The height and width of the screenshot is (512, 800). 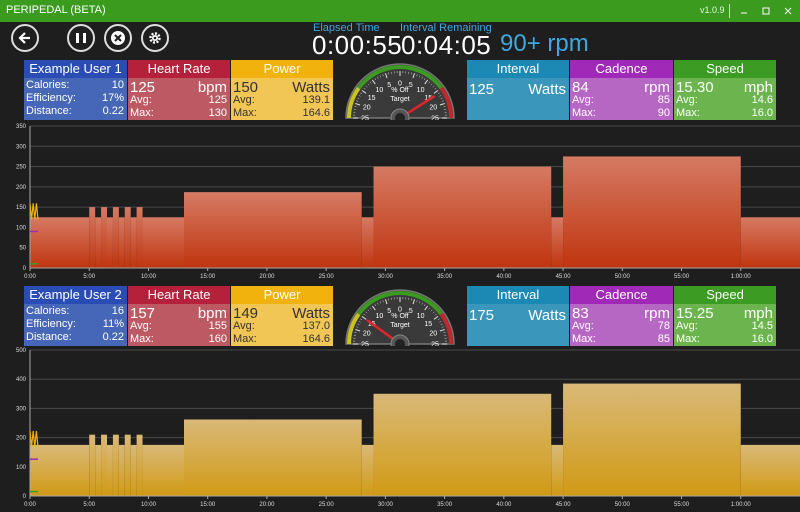 I want to click on x-tick-label: 5:00, so click(x=89, y=505).